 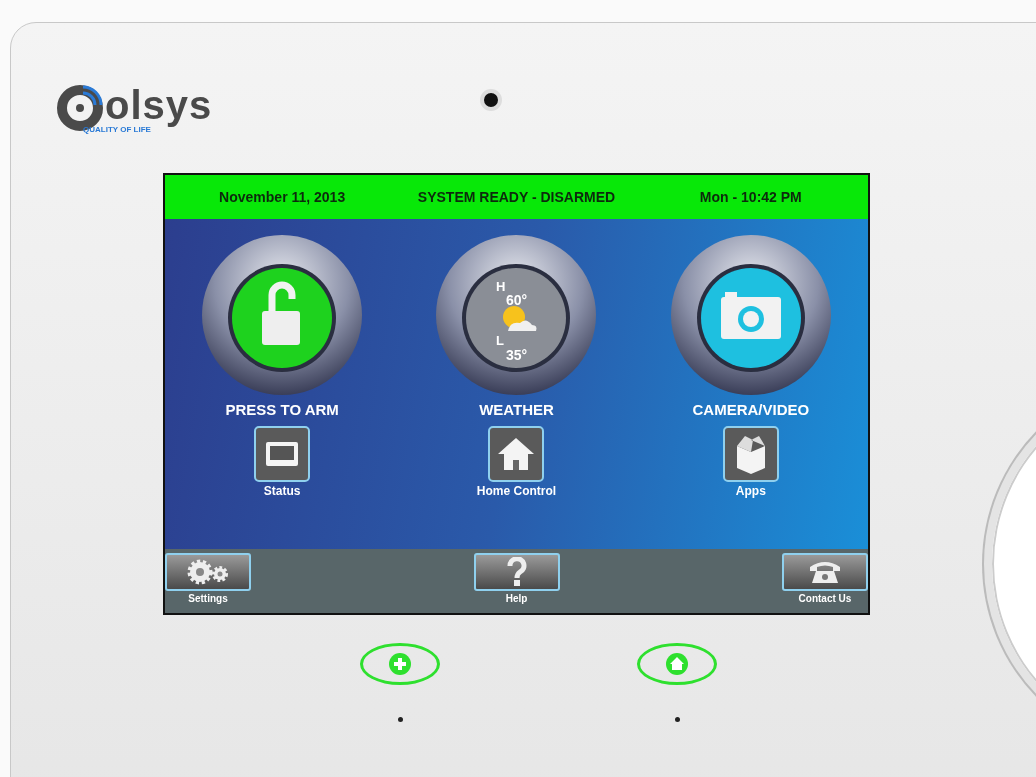 What do you see at coordinates (208, 572) in the screenshot?
I see `settings-button` at bounding box center [208, 572].